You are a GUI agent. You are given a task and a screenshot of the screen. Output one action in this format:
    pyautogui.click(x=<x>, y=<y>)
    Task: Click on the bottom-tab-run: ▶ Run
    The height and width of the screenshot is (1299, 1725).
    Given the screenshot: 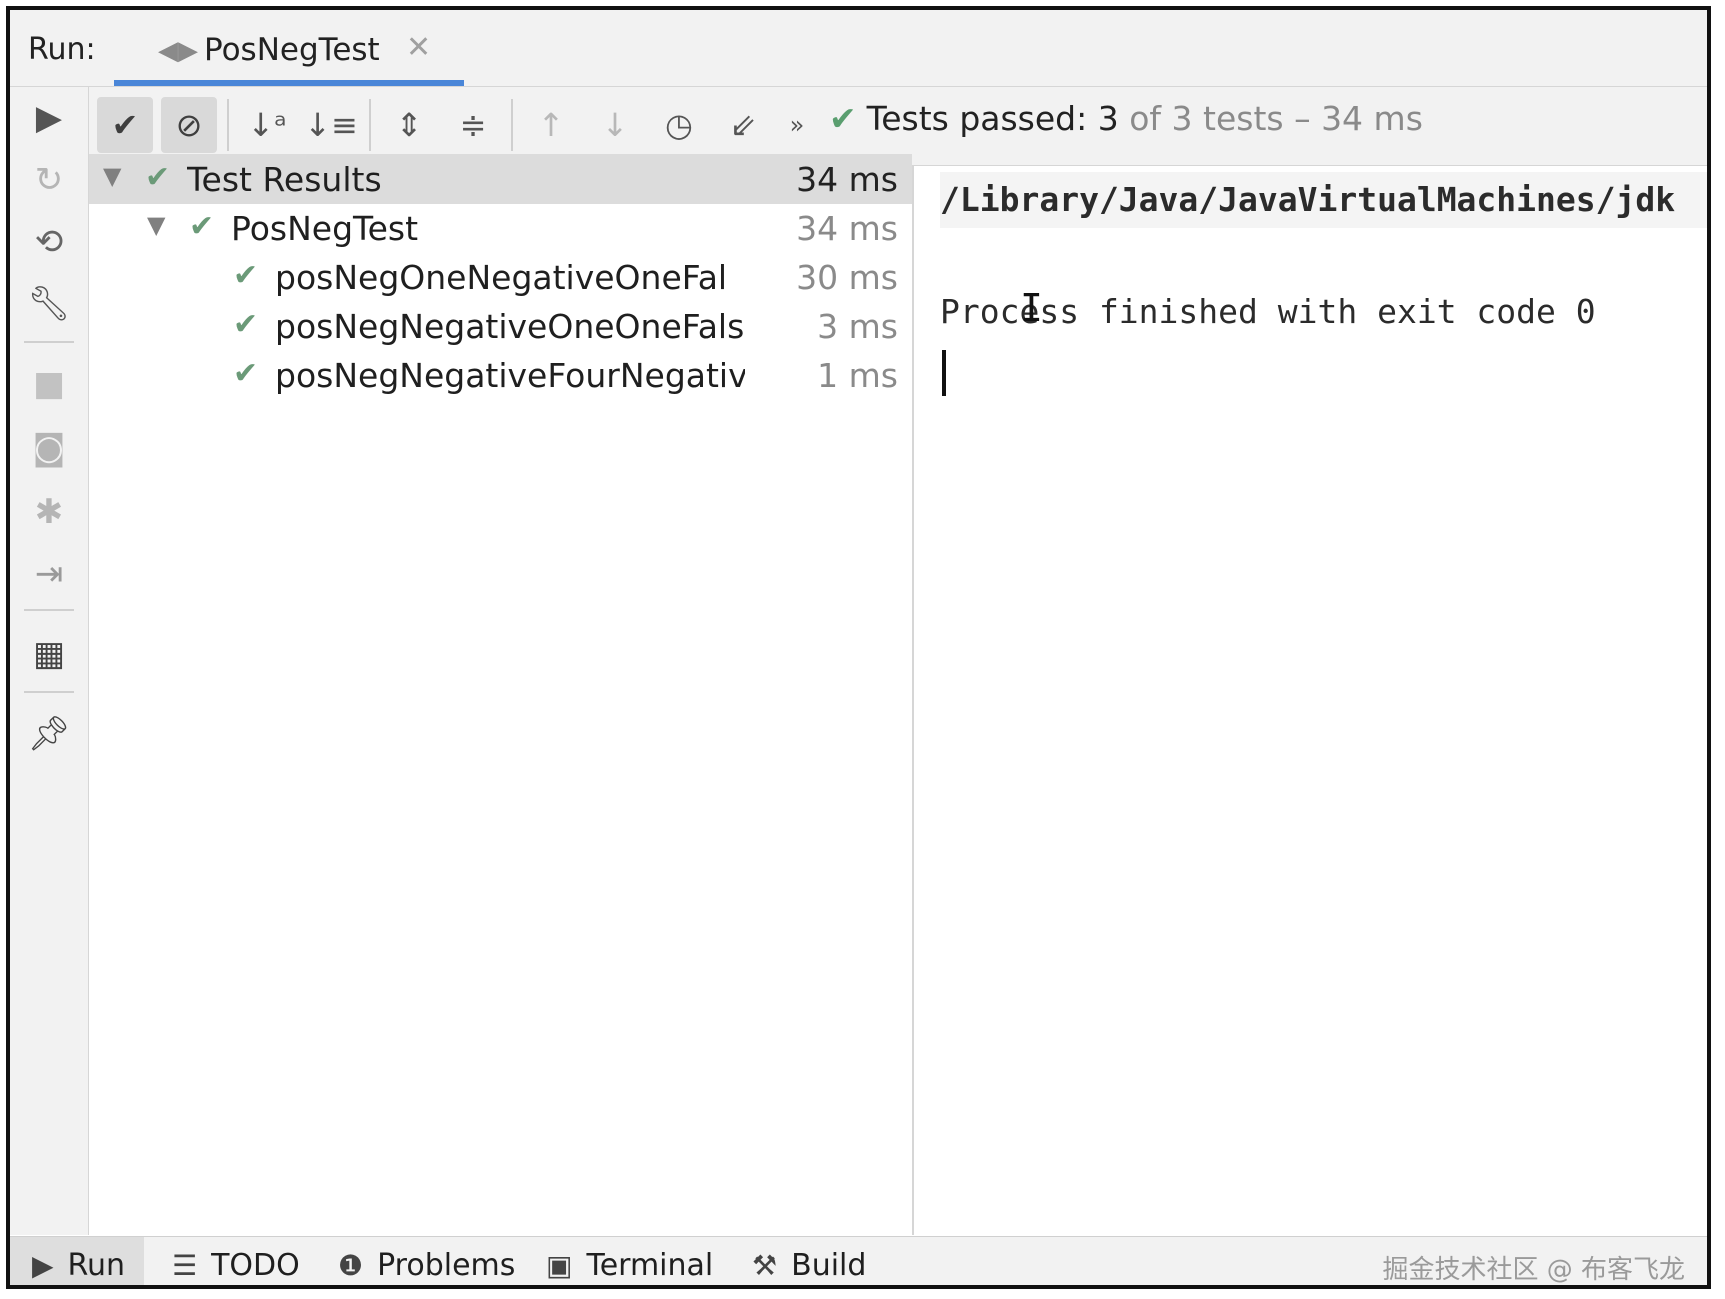 What is the action you would take?
    pyautogui.click(x=77, y=1261)
    